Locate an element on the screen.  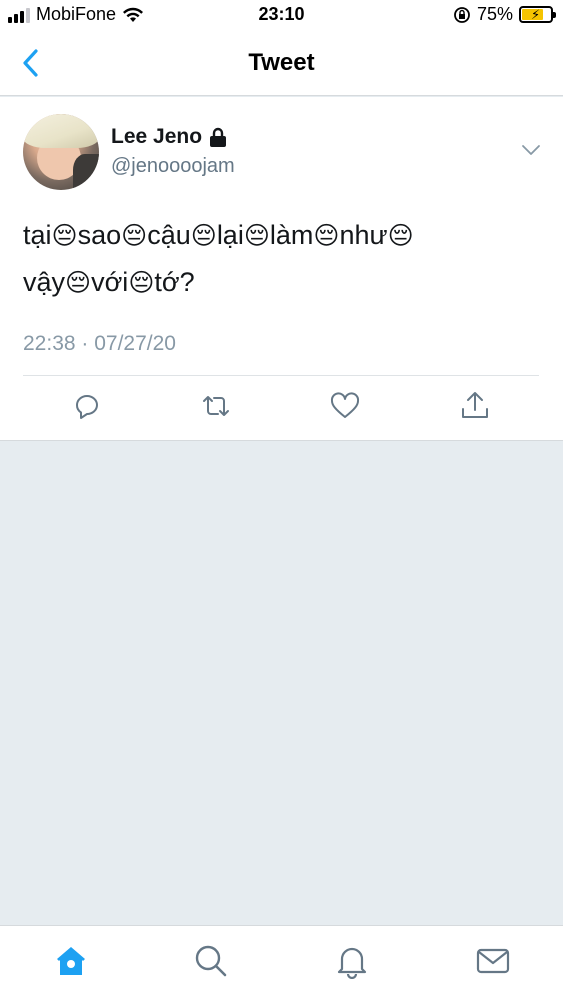
share-icon is located at coordinates (475, 406).